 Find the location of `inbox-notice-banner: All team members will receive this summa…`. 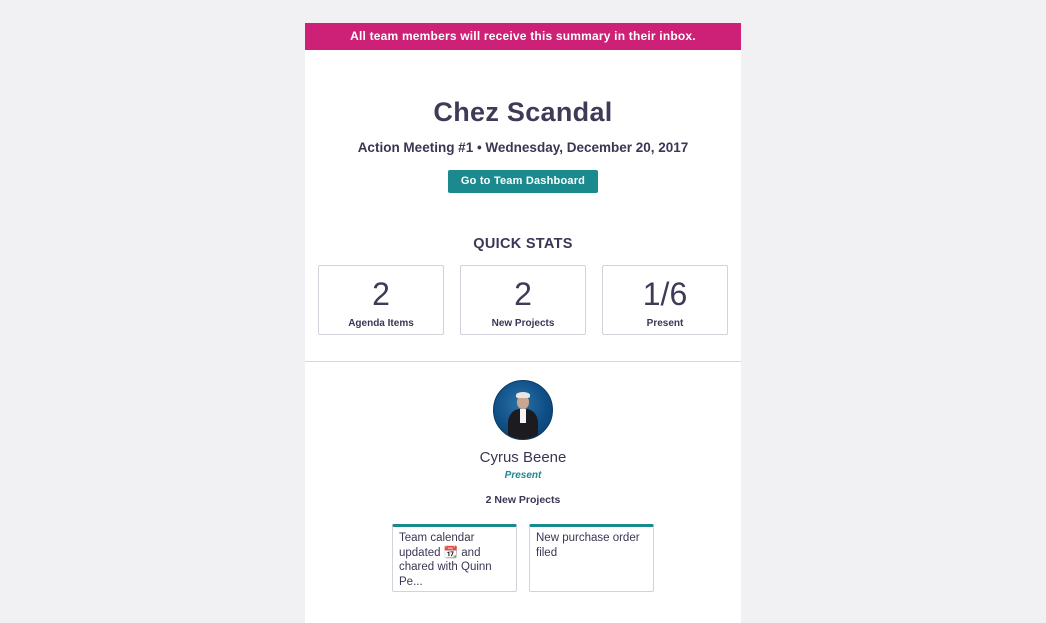

inbox-notice-banner: All team members will receive this summa… is located at coordinates (523, 36).